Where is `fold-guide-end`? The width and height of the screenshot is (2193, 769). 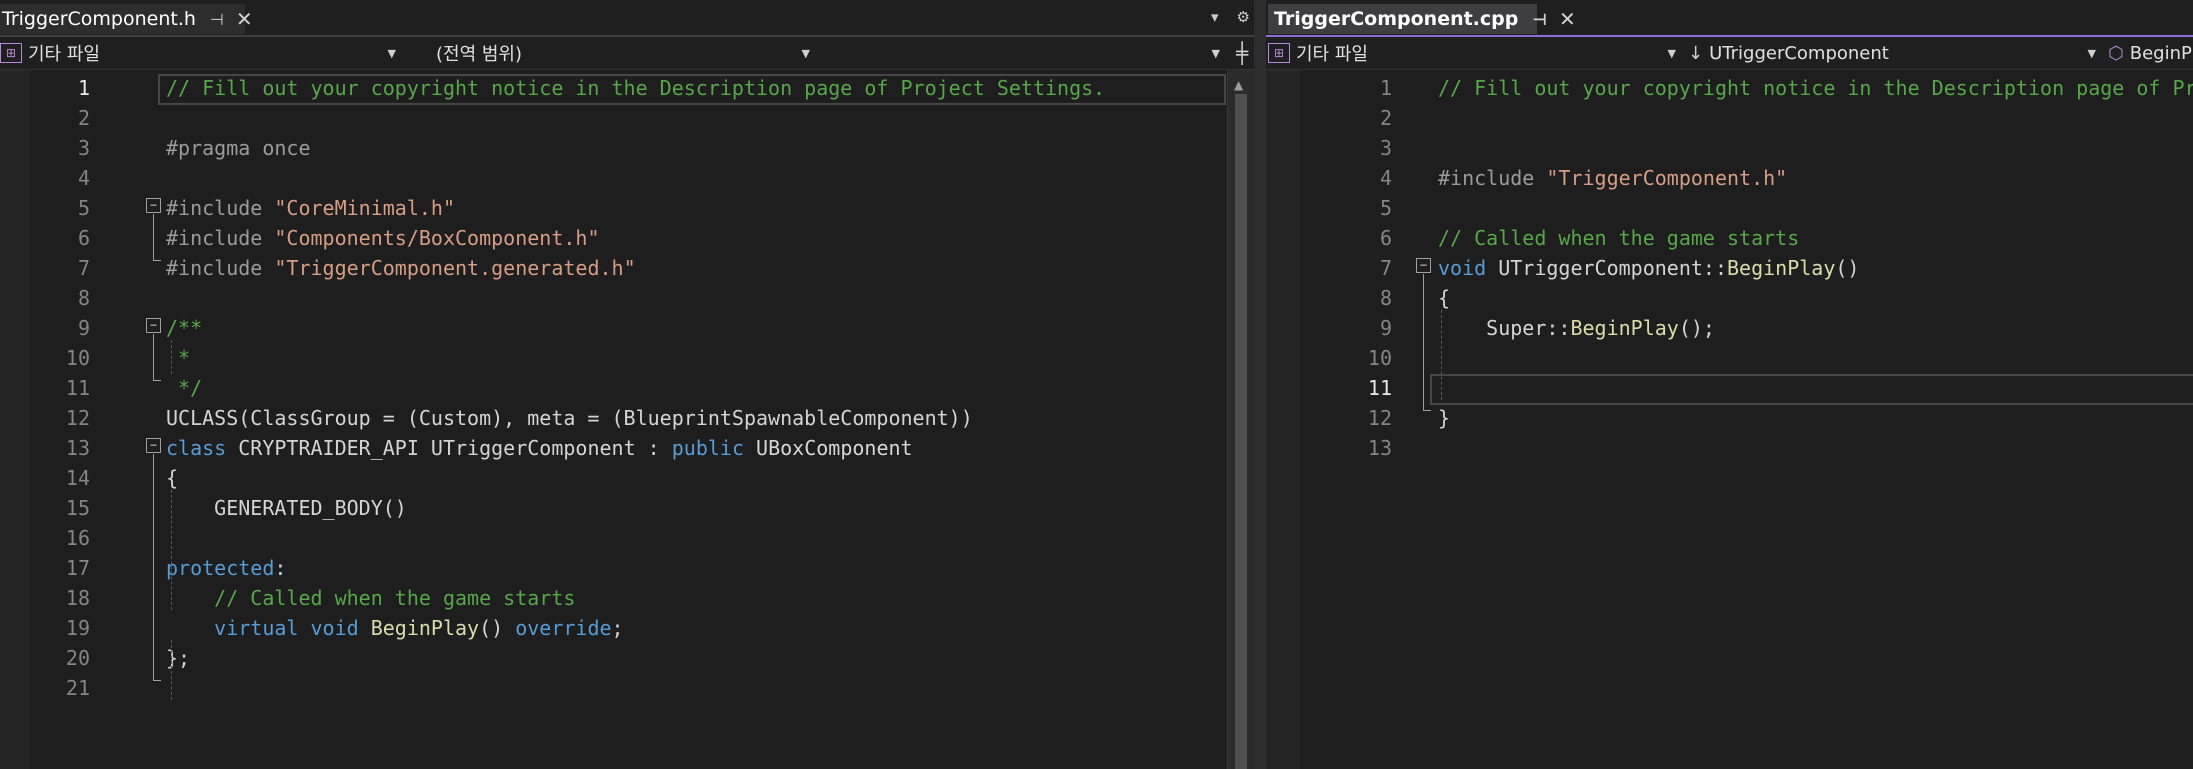 fold-guide-end is located at coordinates (157, 380).